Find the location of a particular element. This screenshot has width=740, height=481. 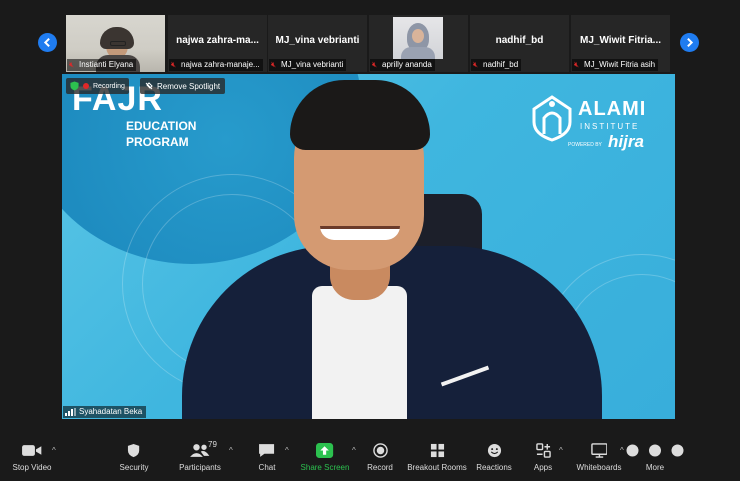

security-button: Security is located at coordinates (134, 457).